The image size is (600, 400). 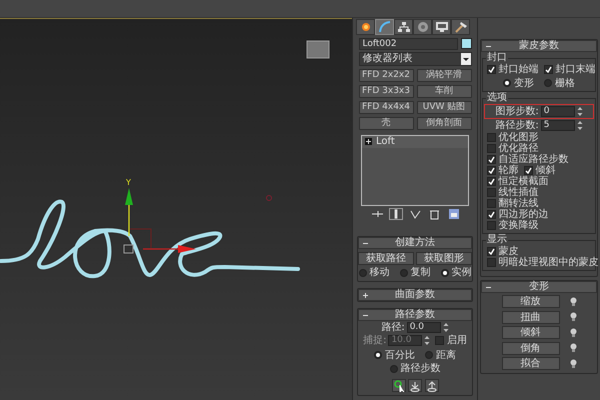 I want to click on expand-icon, so click(x=368, y=141).